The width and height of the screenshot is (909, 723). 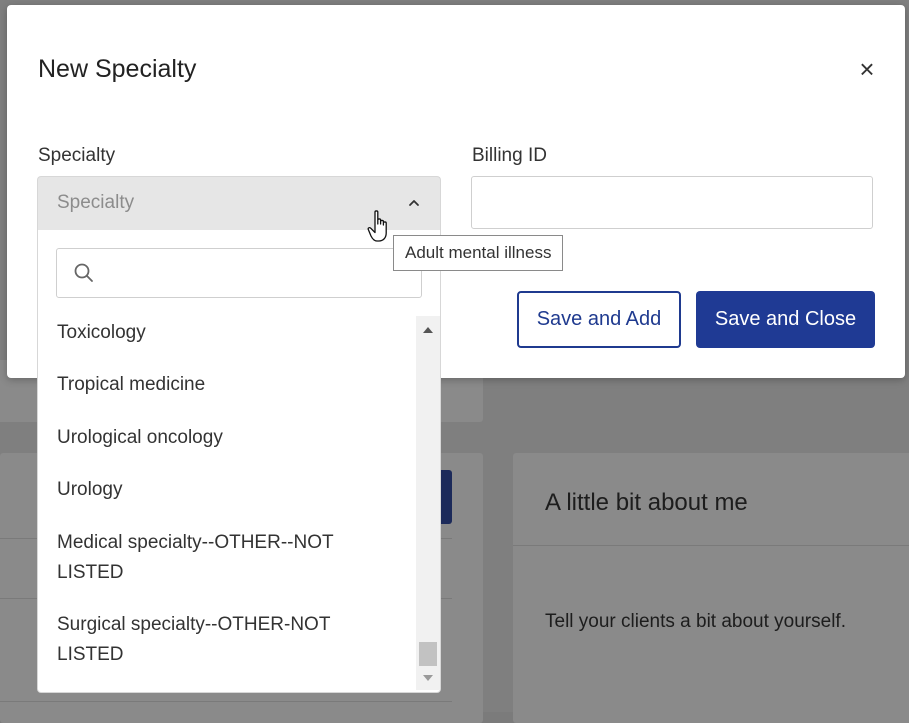 What do you see at coordinates (428, 654) in the screenshot?
I see `scroll-thumb` at bounding box center [428, 654].